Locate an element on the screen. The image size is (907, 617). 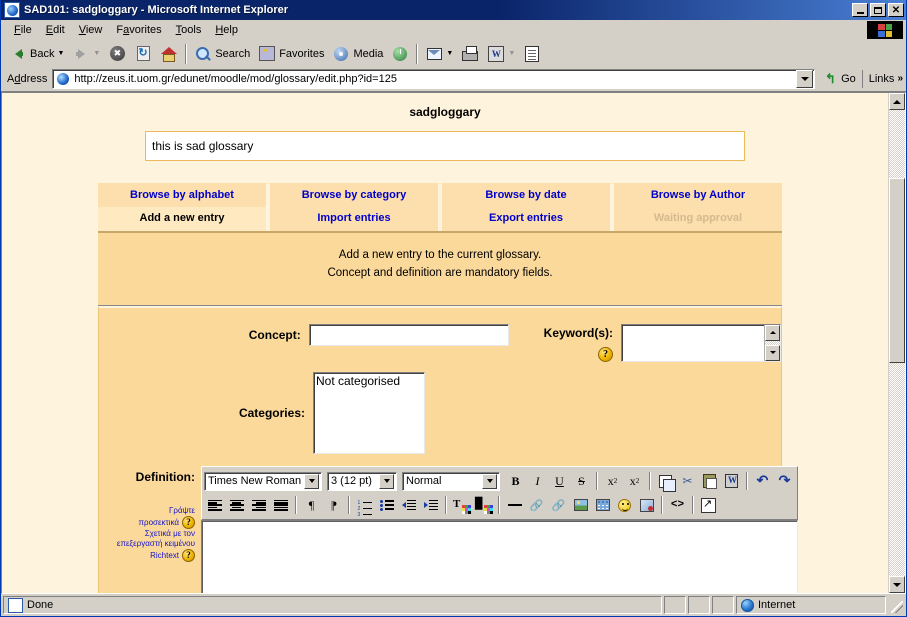
help-about-editor-line2: επεξεργαστή κειμένου is located at coordinates (147, 544).